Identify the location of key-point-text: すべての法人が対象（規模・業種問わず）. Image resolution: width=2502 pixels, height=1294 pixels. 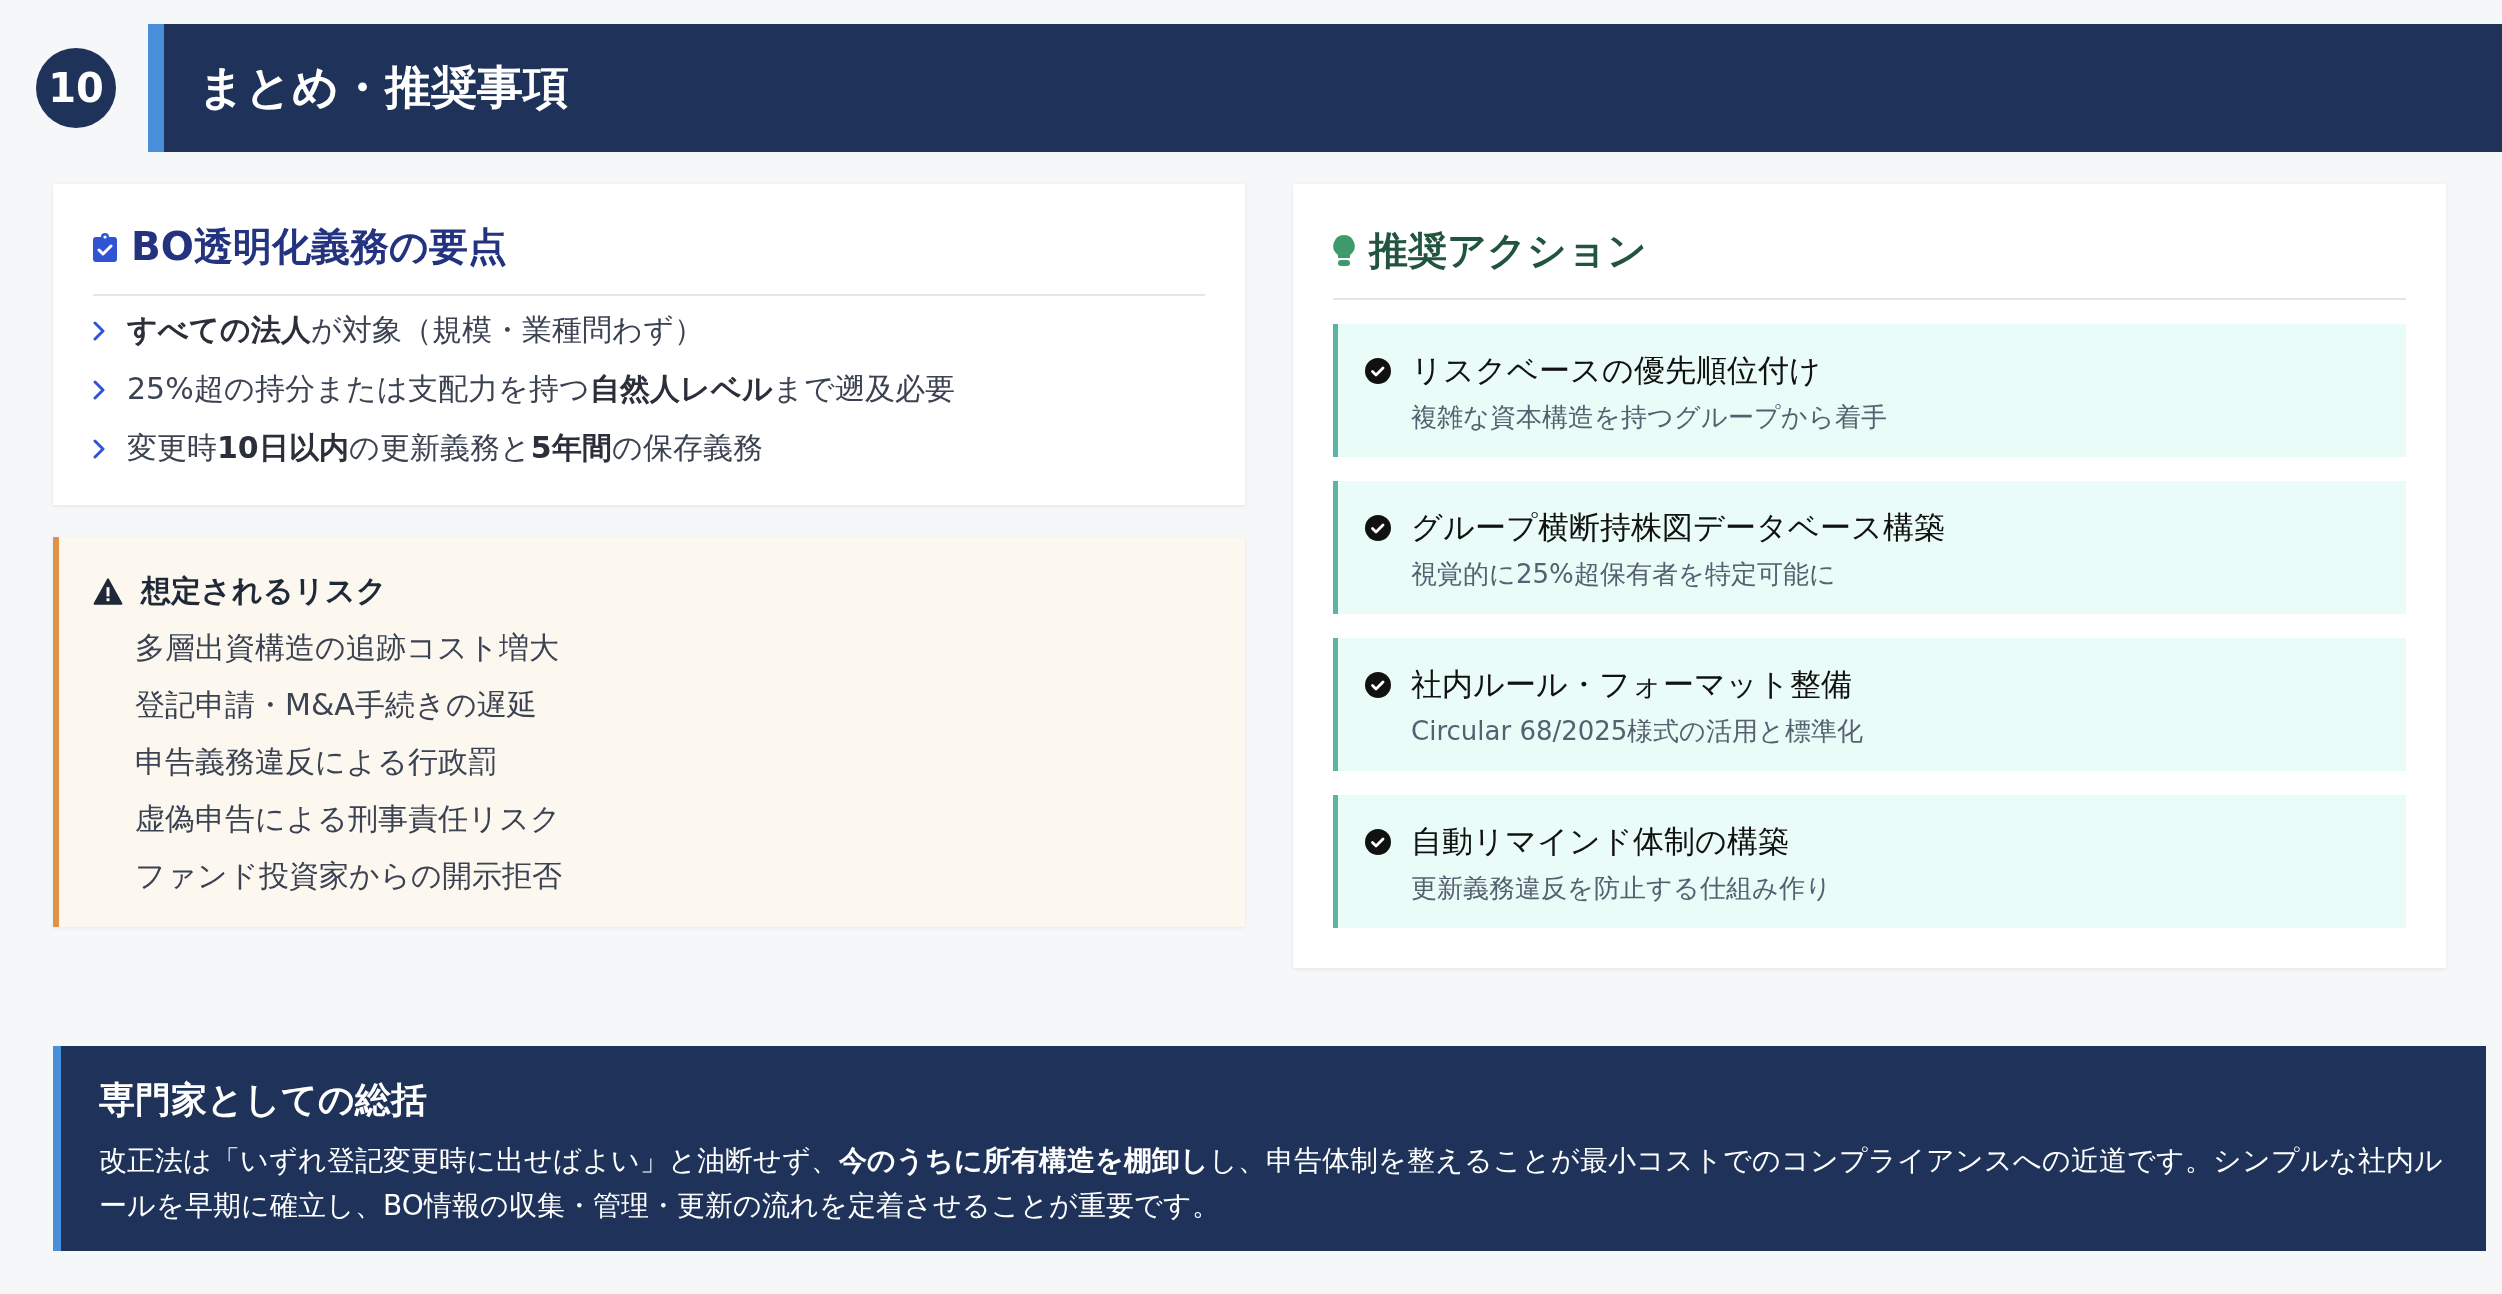
(415, 330).